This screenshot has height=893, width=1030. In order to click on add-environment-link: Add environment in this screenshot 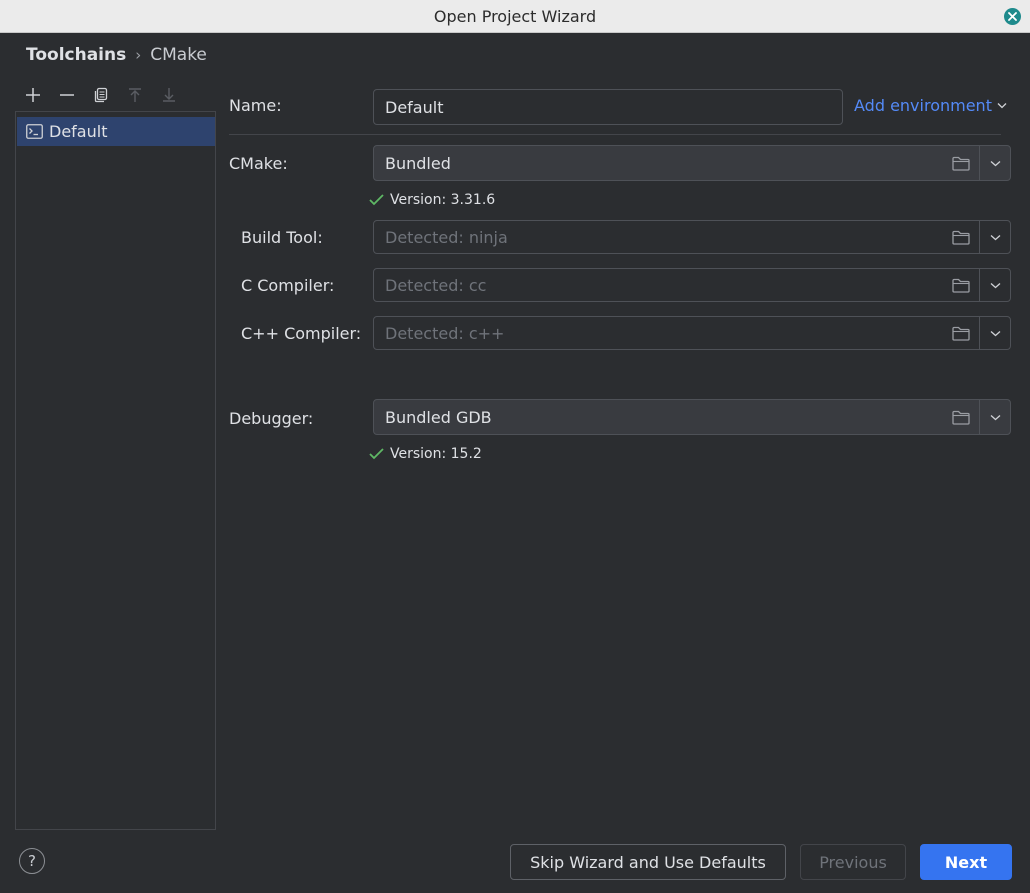, I will do `click(930, 105)`.